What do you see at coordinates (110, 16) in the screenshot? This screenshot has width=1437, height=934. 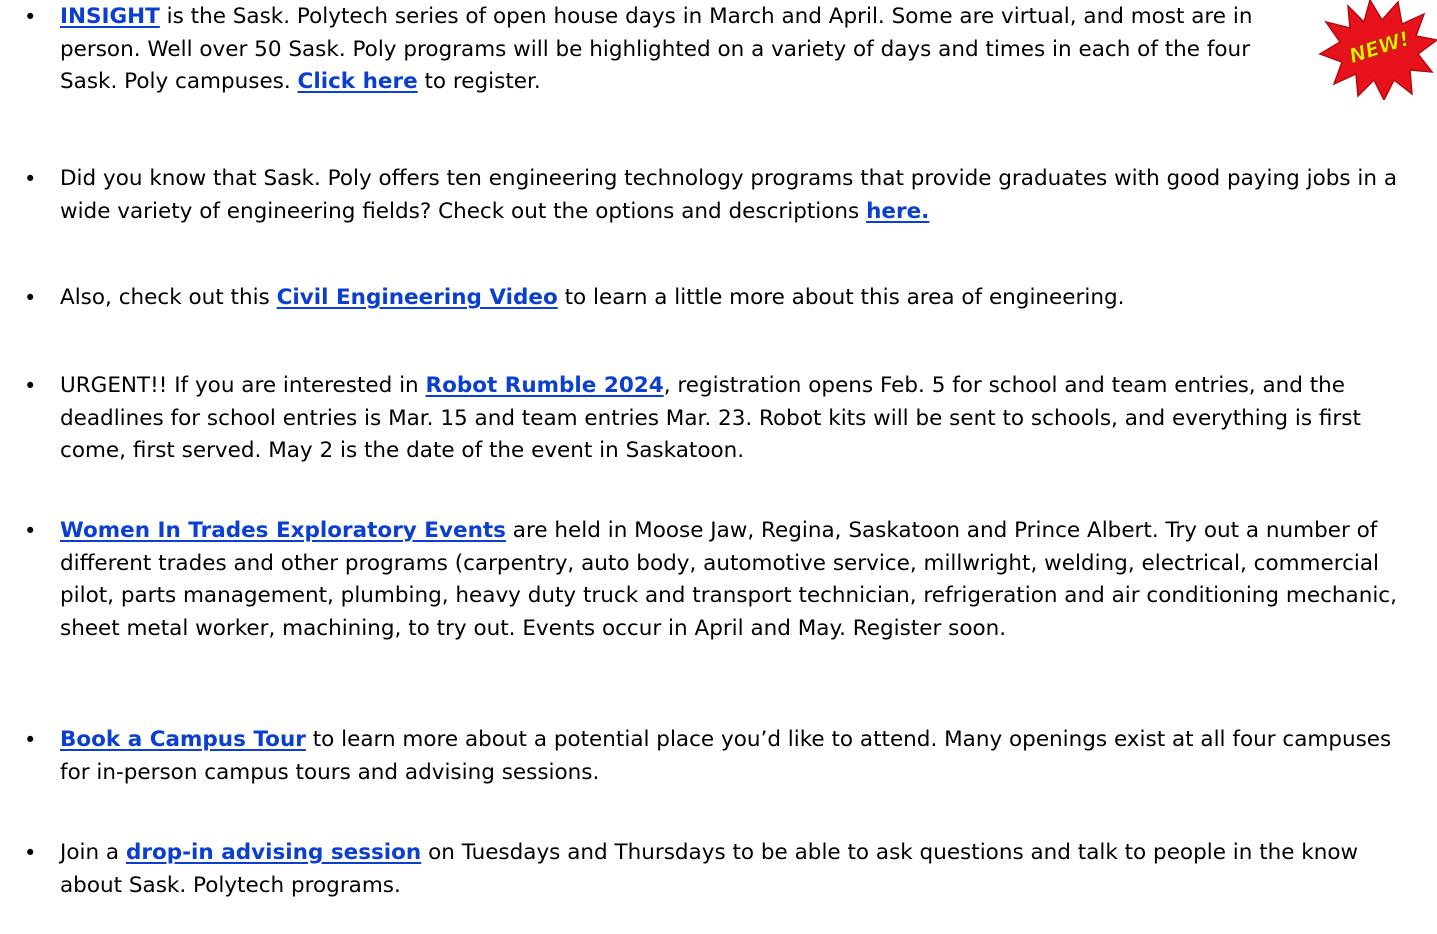 I see `insight-link: INSIGHT` at bounding box center [110, 16].